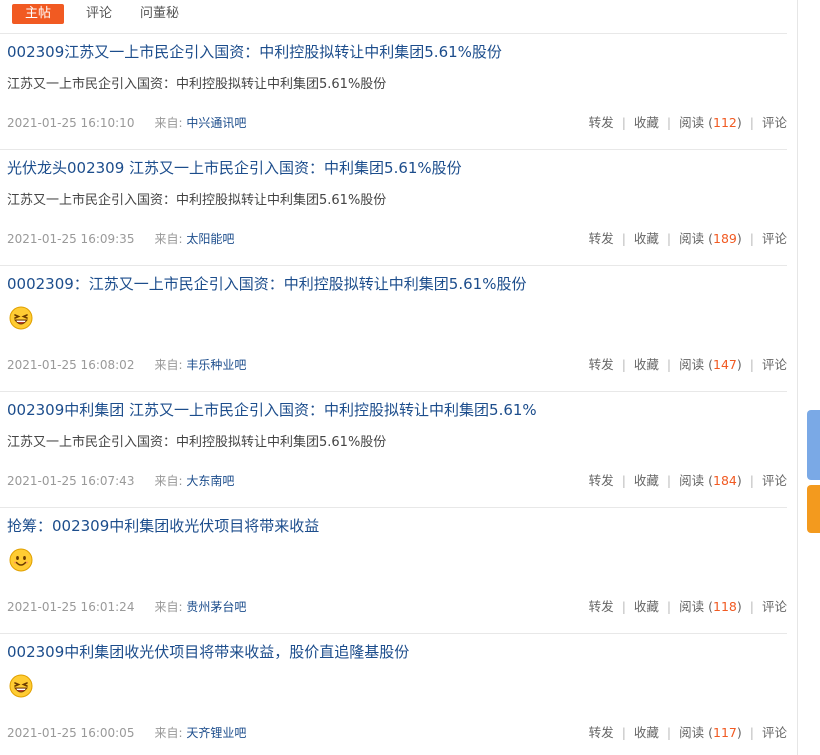 The image size is (820, 755). I want to click on post-title-link: 002309江苏又一上市民企引入国资：中利控股拟转让中利集团5.61%股份, so click(254, 52).